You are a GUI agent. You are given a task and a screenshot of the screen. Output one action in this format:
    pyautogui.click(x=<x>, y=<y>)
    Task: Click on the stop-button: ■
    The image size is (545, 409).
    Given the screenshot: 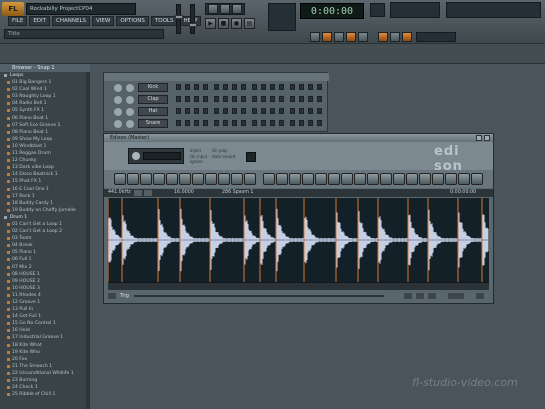 What is the action you would take?
    pyautogui.click(x=223, y=23)
    